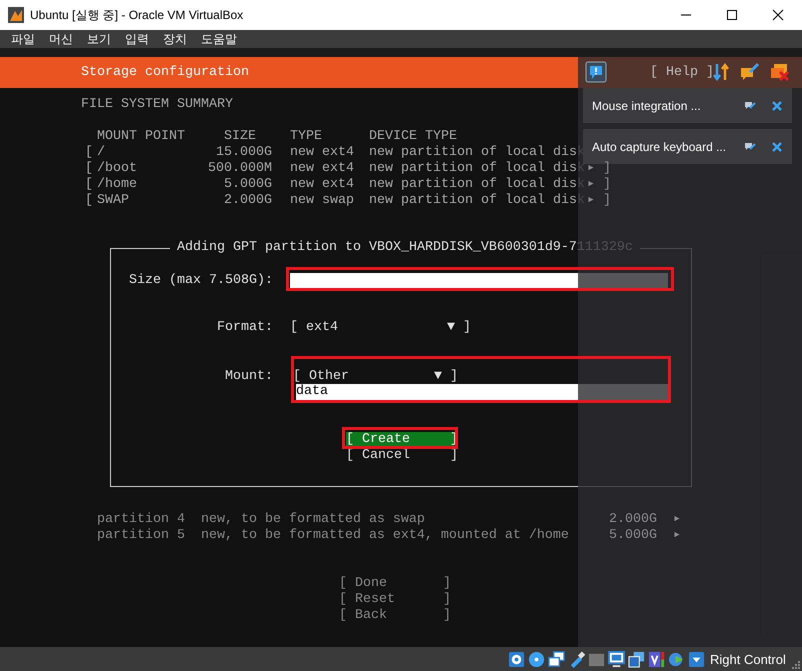  Describe the element at coordinates (113, 201) in the screenshot. I see `table-cell-text: SWAP` at that location.